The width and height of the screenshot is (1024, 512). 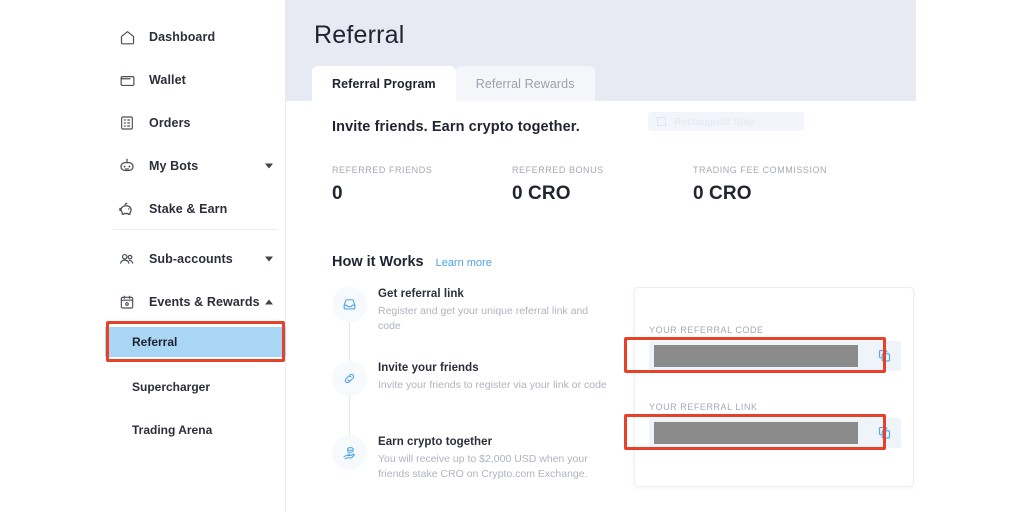 I want to click on rectangular-snip-overlay: Rectangular Snip, so click(x=726, y=121).